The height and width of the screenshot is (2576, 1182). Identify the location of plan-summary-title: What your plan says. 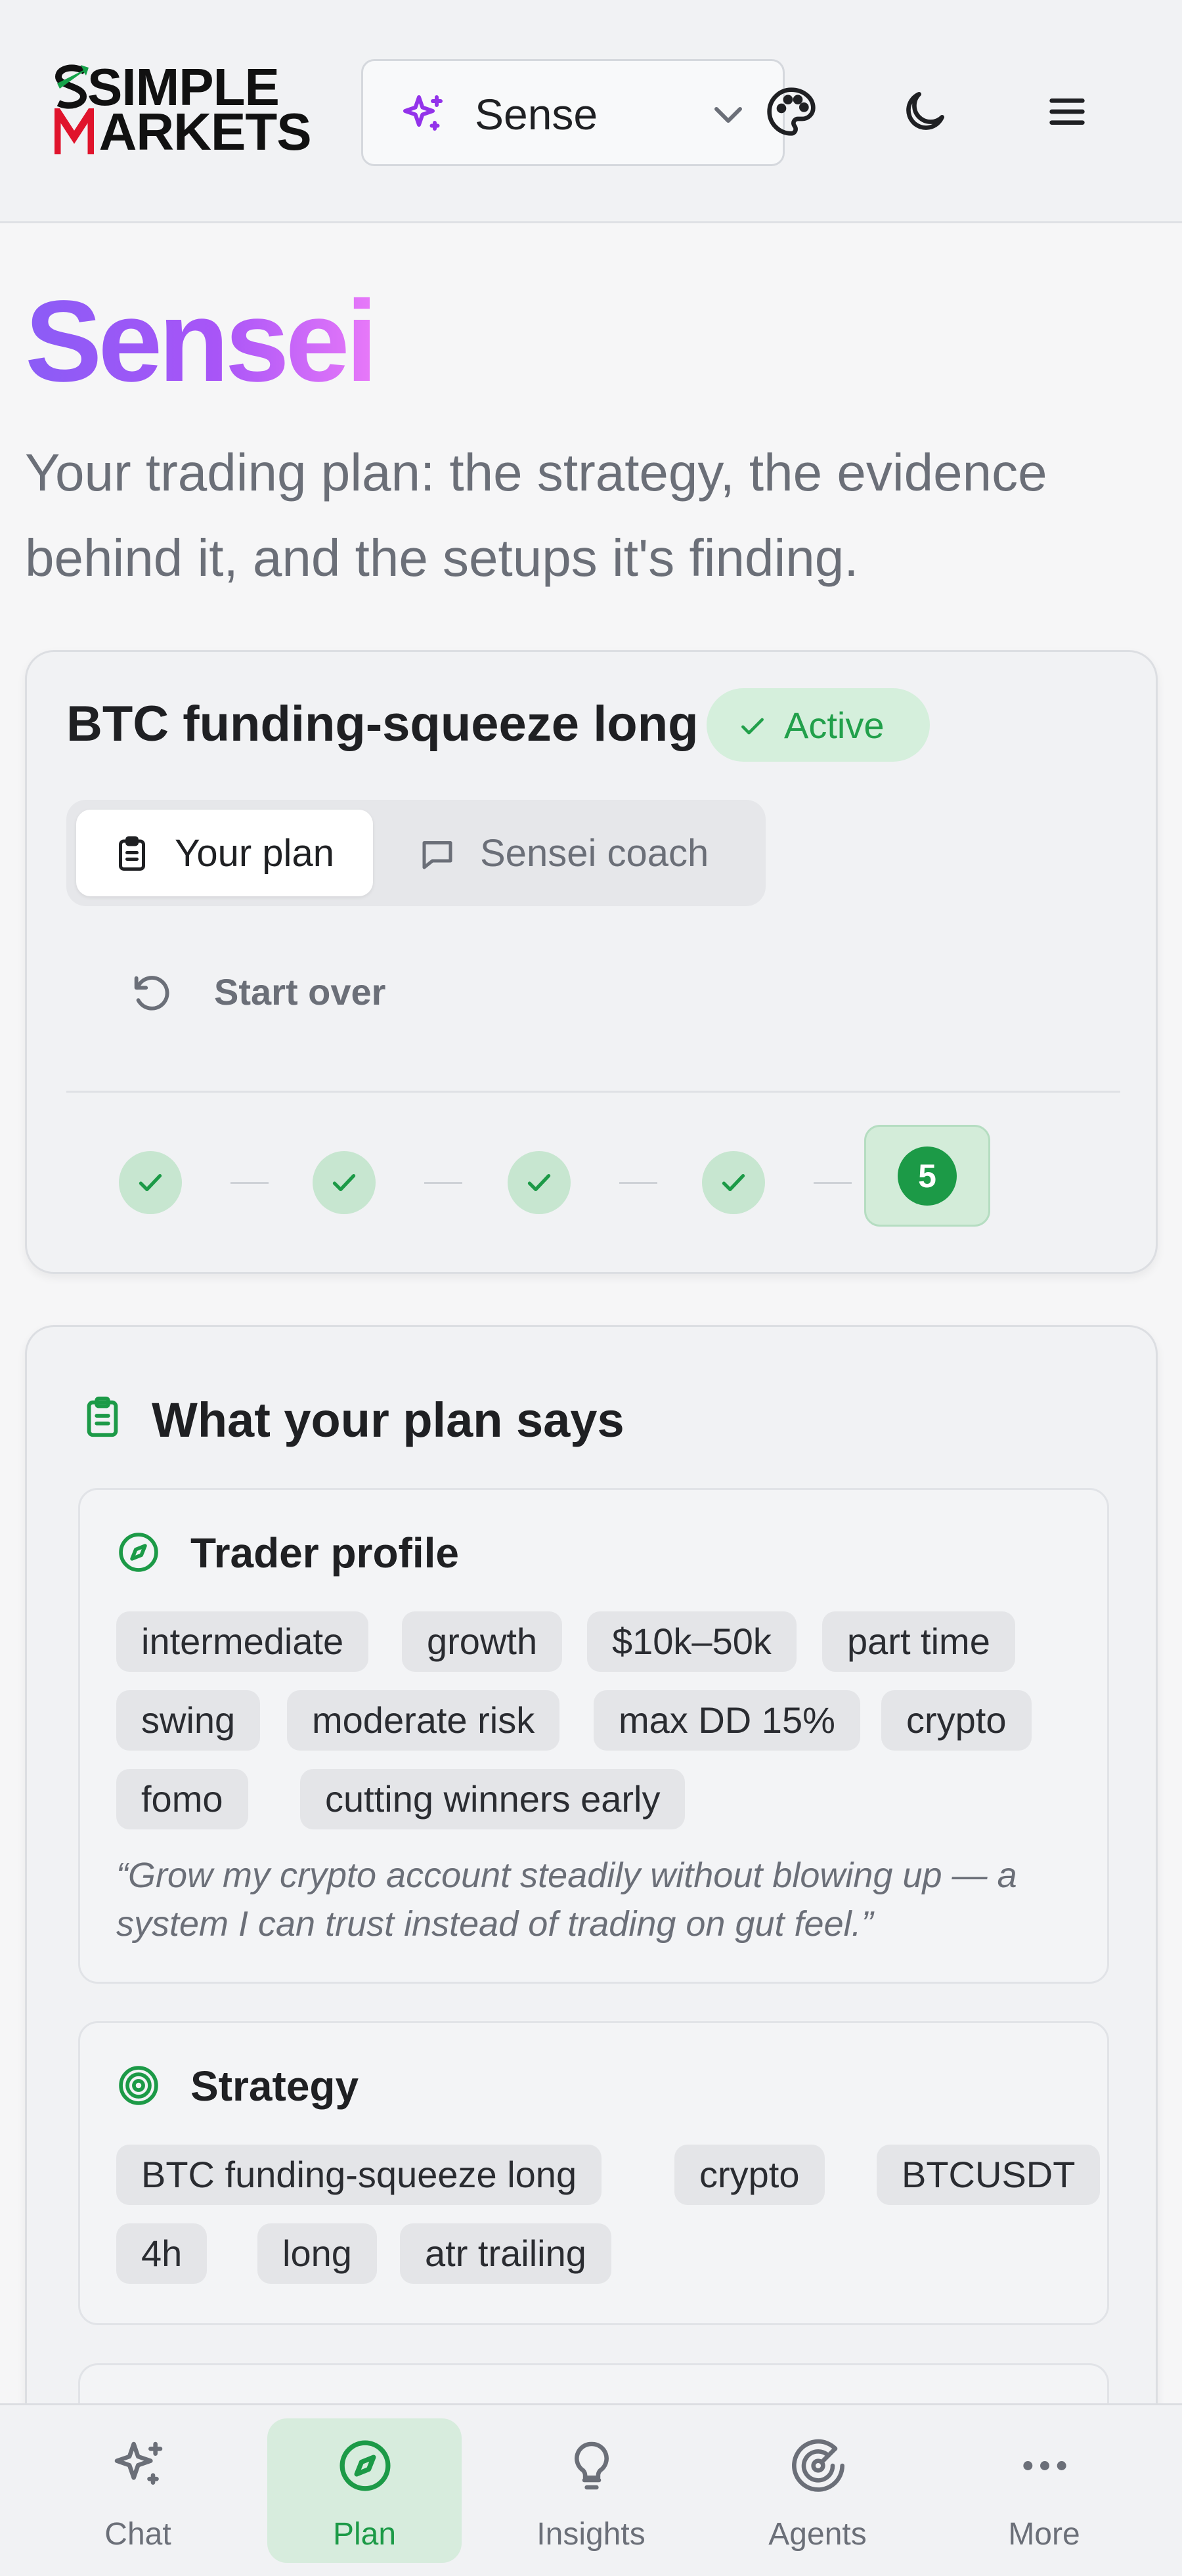
(388, 1420).